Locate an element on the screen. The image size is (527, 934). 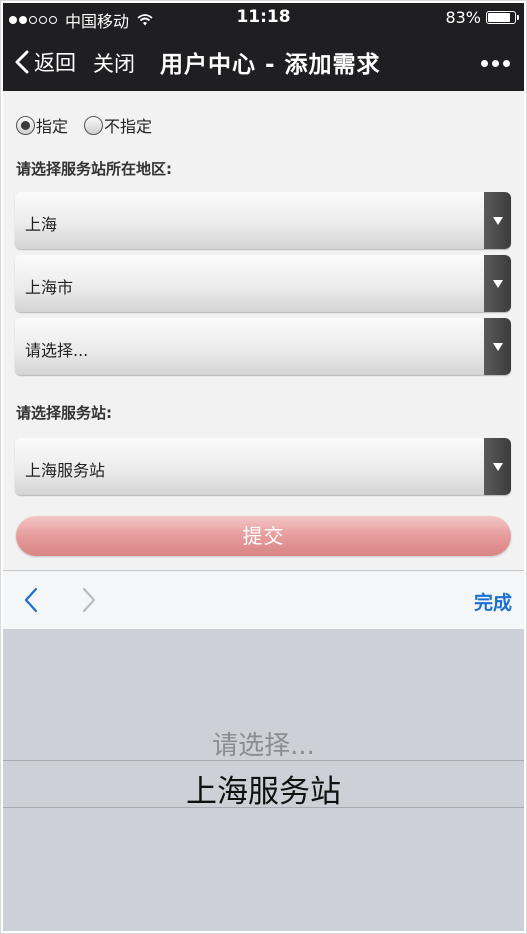
back-label: 返回 is located at coordinates (55, 63).